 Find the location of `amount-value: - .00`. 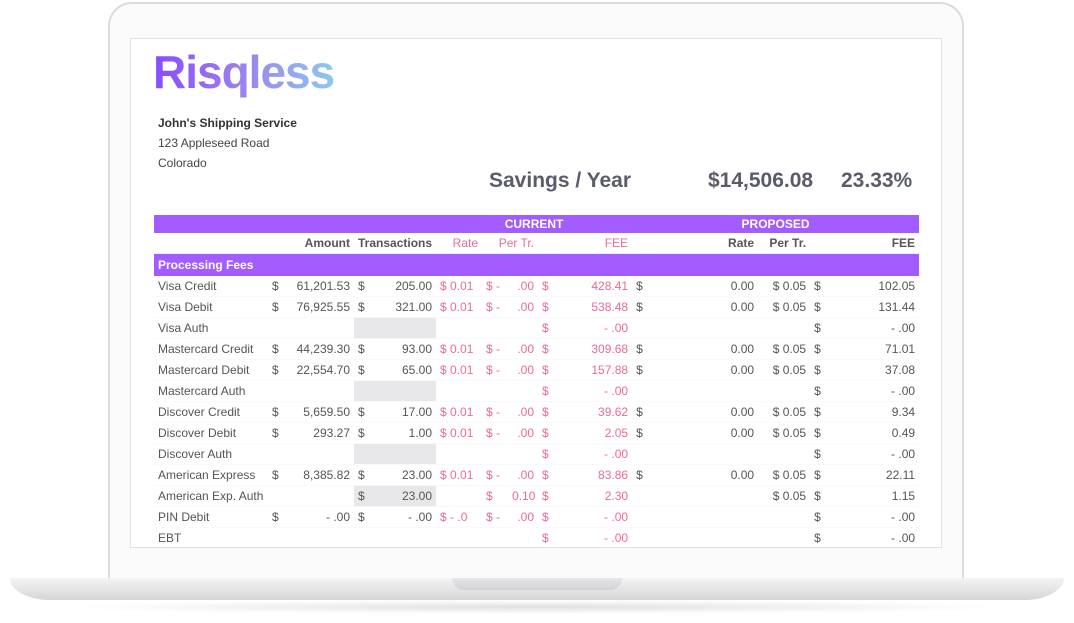

amount-value: - .00 is located at coordinates (319, 517).